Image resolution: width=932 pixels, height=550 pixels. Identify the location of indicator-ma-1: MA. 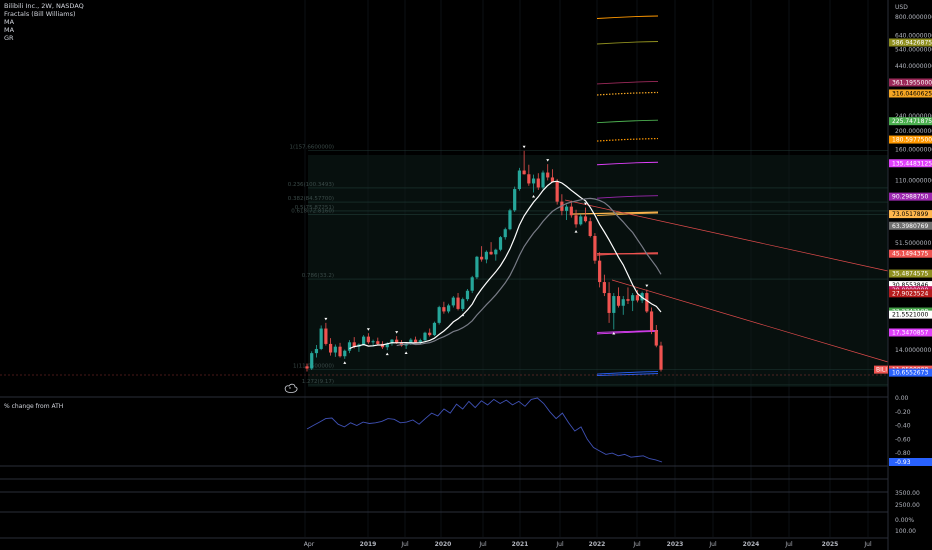
(44, 22).